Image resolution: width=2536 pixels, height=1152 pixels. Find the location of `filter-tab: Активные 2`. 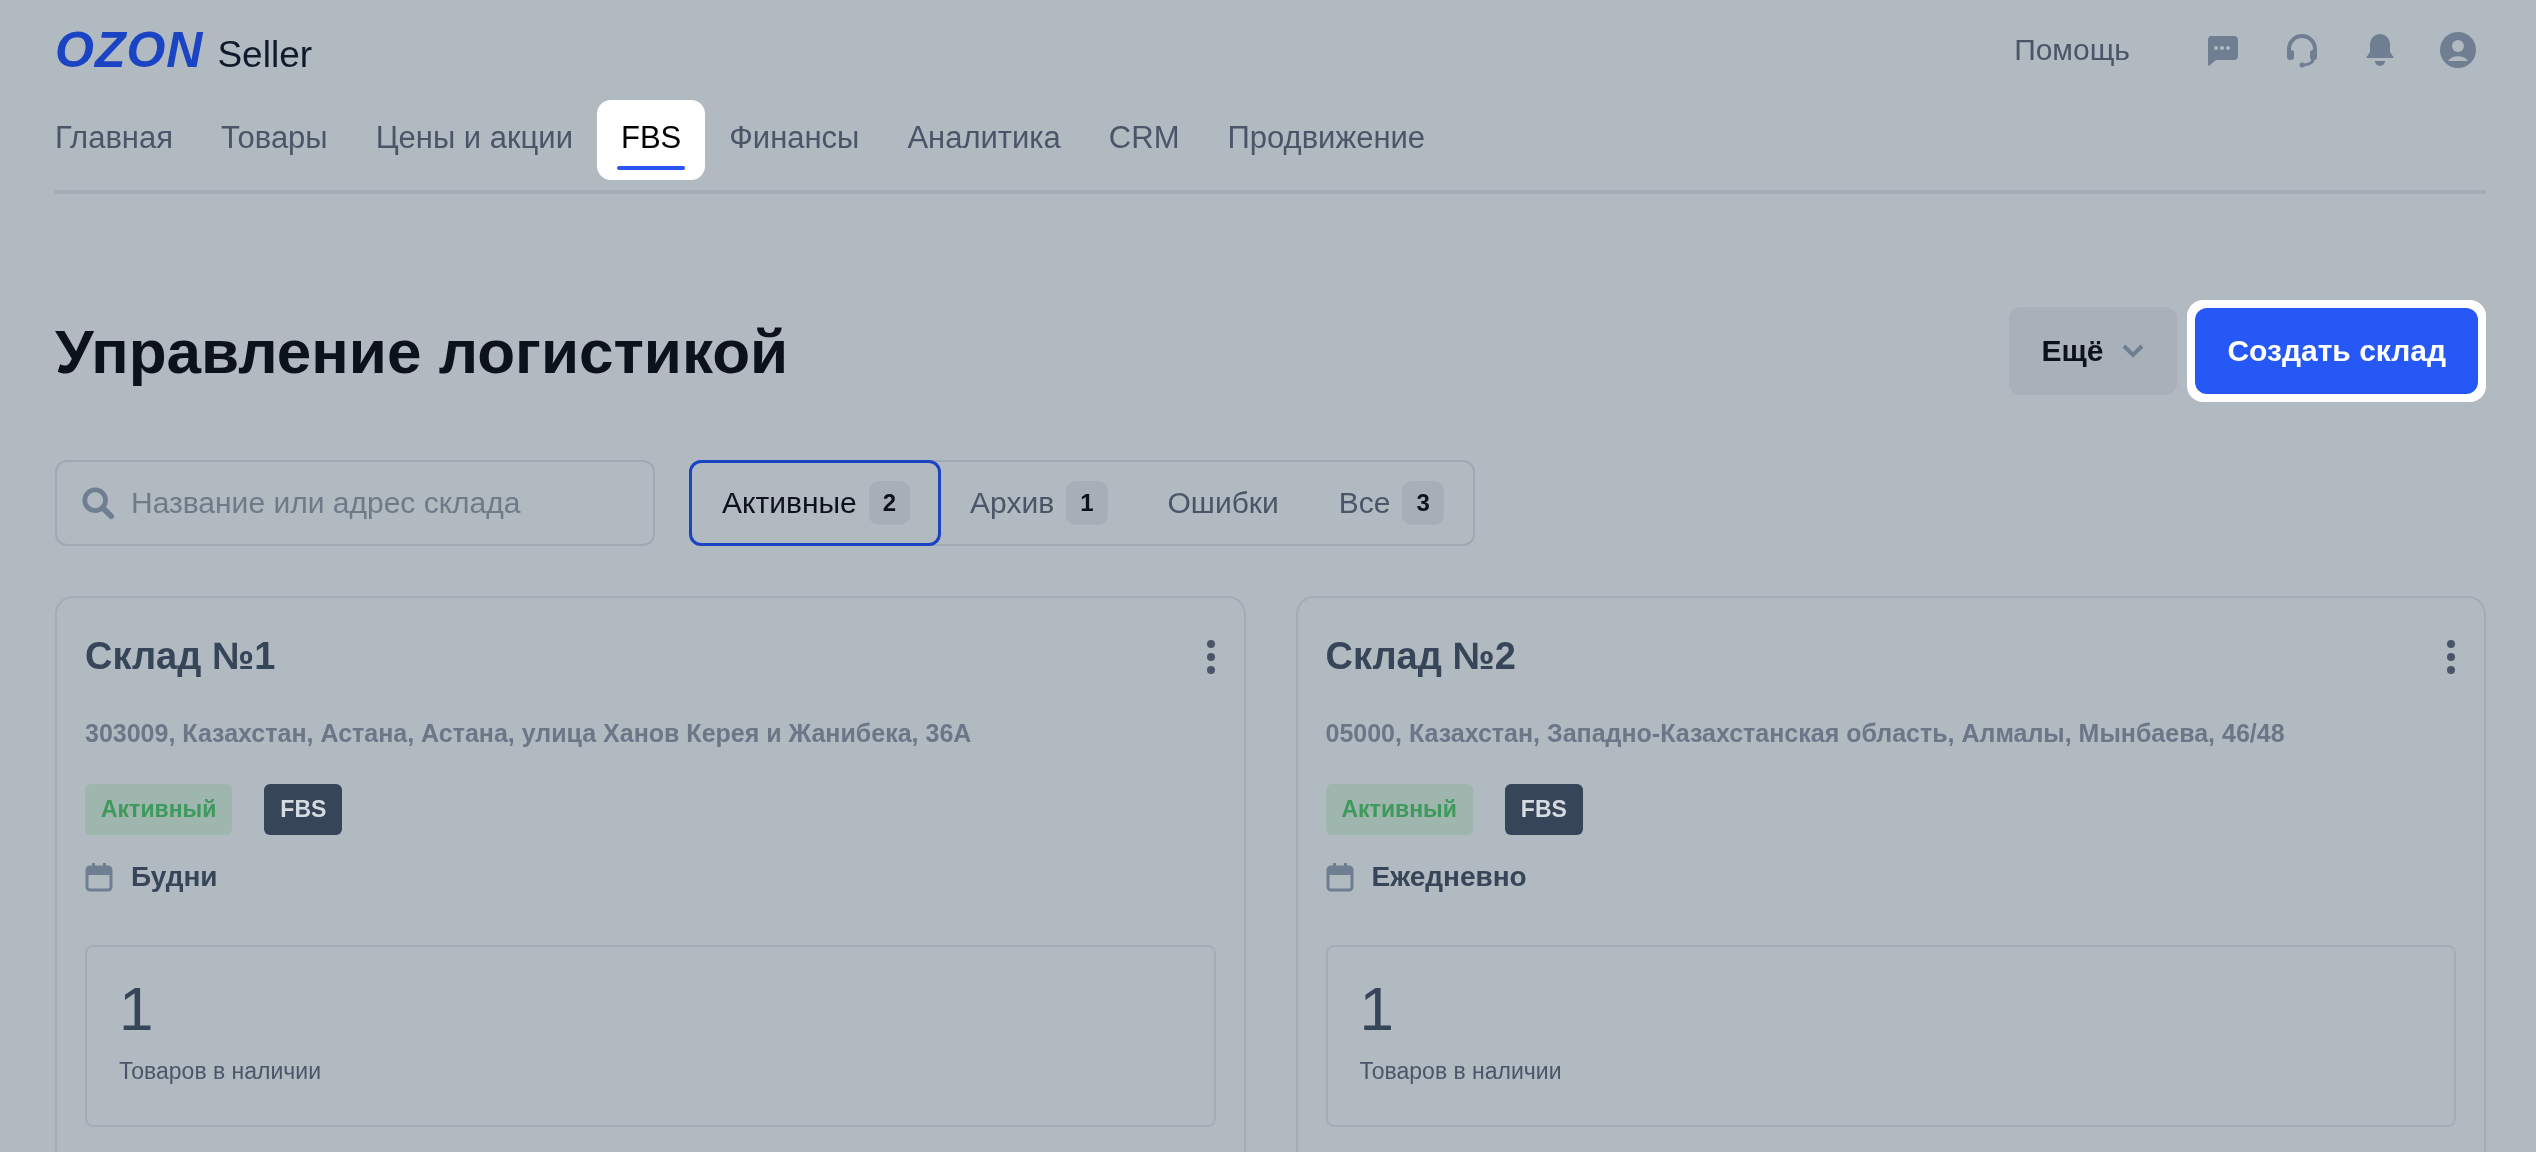

filter-tab: Активные 2 is located at coordinates (815, 503).